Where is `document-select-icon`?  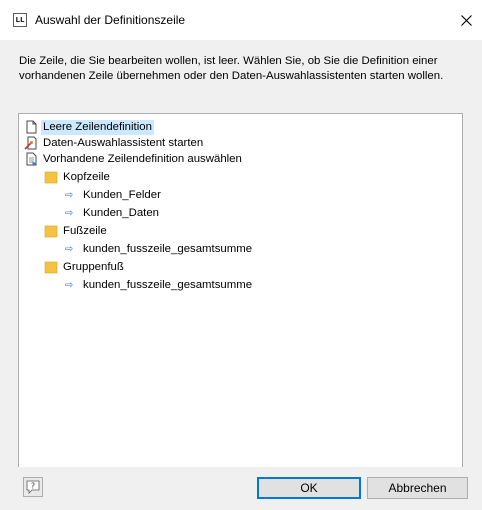
document-select-icon is located at coordinates (31, 159).